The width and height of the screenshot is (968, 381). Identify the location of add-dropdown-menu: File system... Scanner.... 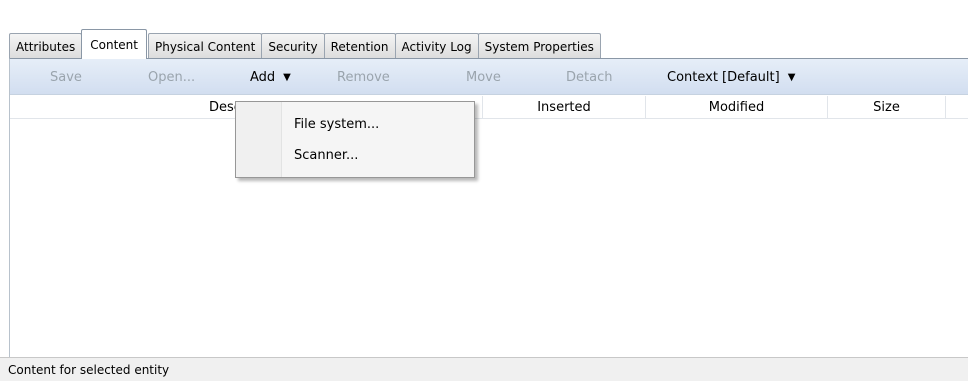
(355, 139).